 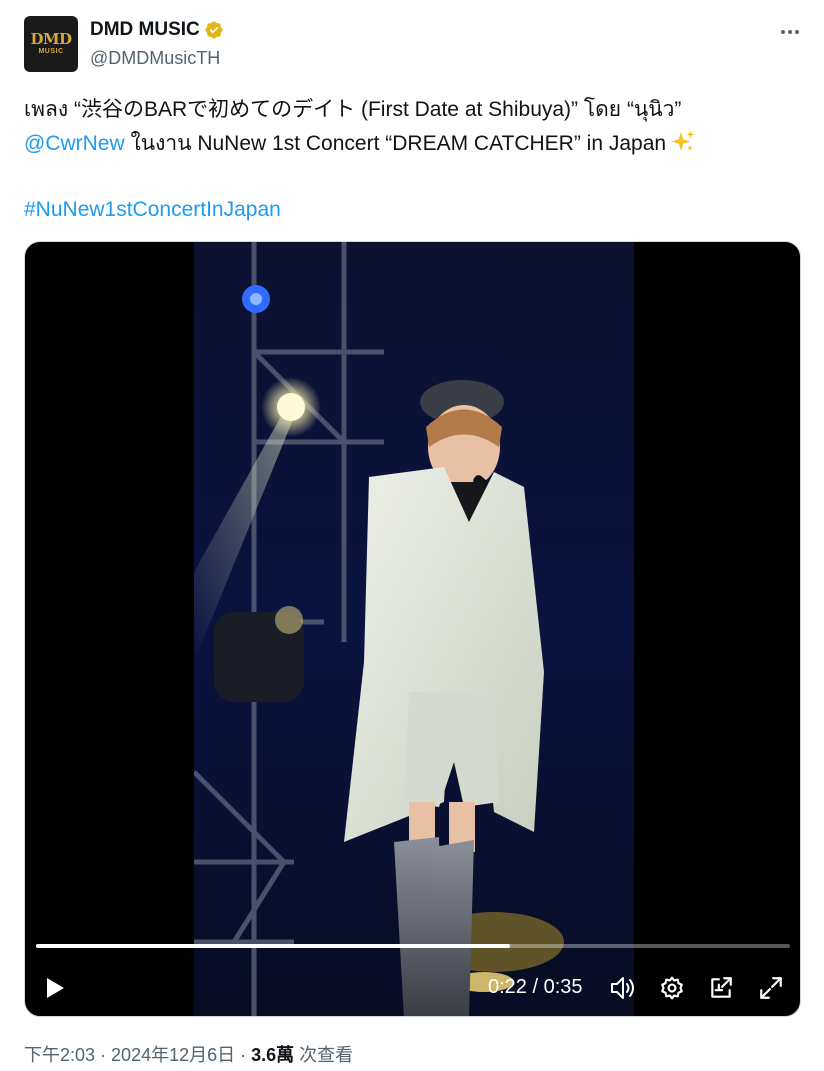 What do you see at coordinates (273, 946) in the screenshot?
I see `video-progress-fill` at bounding box center [273, 946].